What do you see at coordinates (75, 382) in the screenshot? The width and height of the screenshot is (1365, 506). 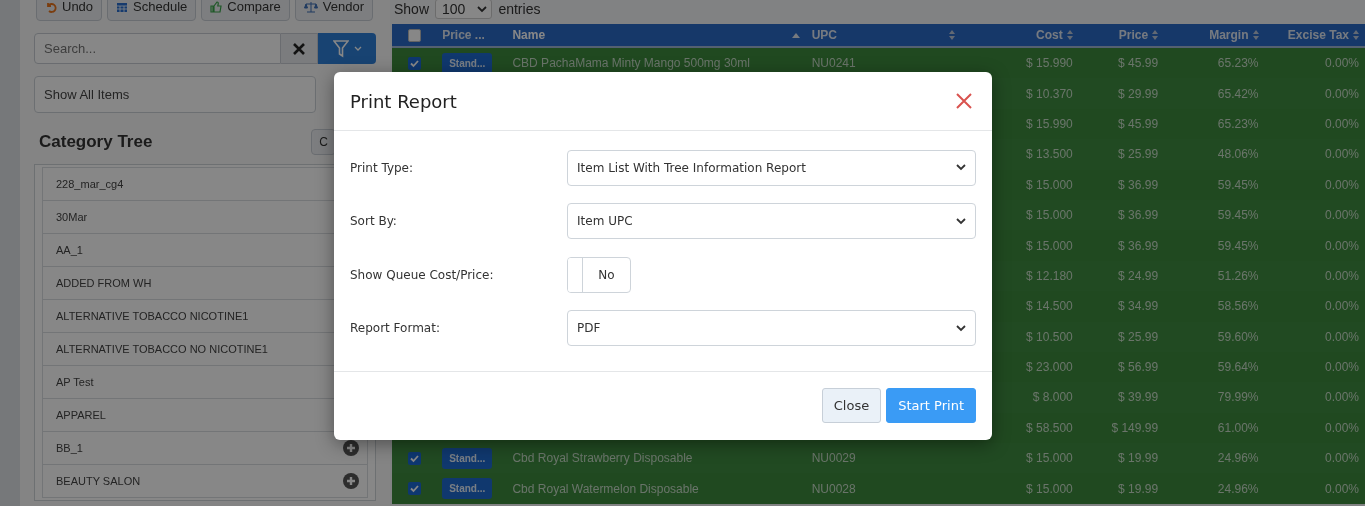 I see `tree-item: AP Test` at bounding box center [75, 382].